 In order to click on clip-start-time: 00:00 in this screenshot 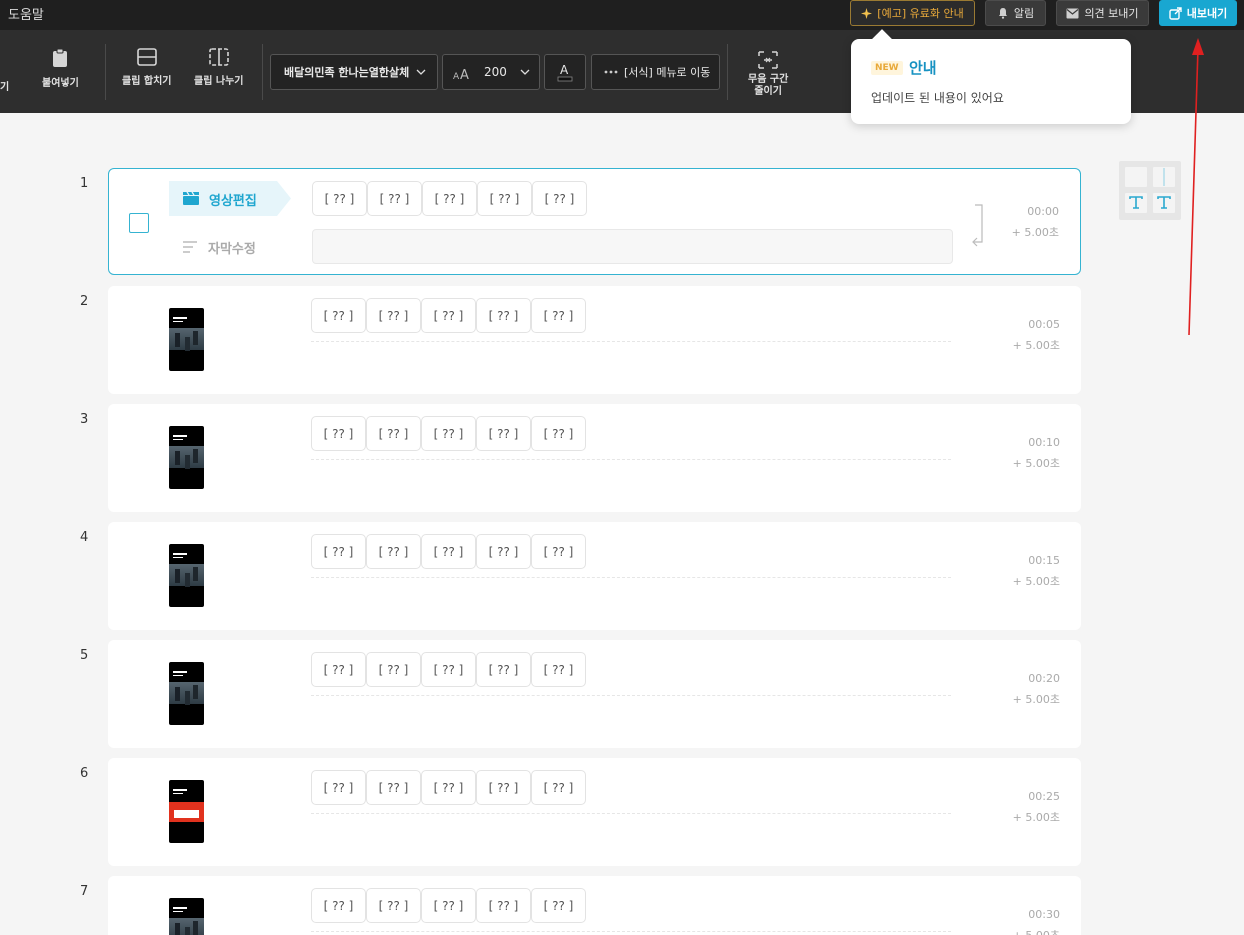, I will do `click(1043, 211)`.